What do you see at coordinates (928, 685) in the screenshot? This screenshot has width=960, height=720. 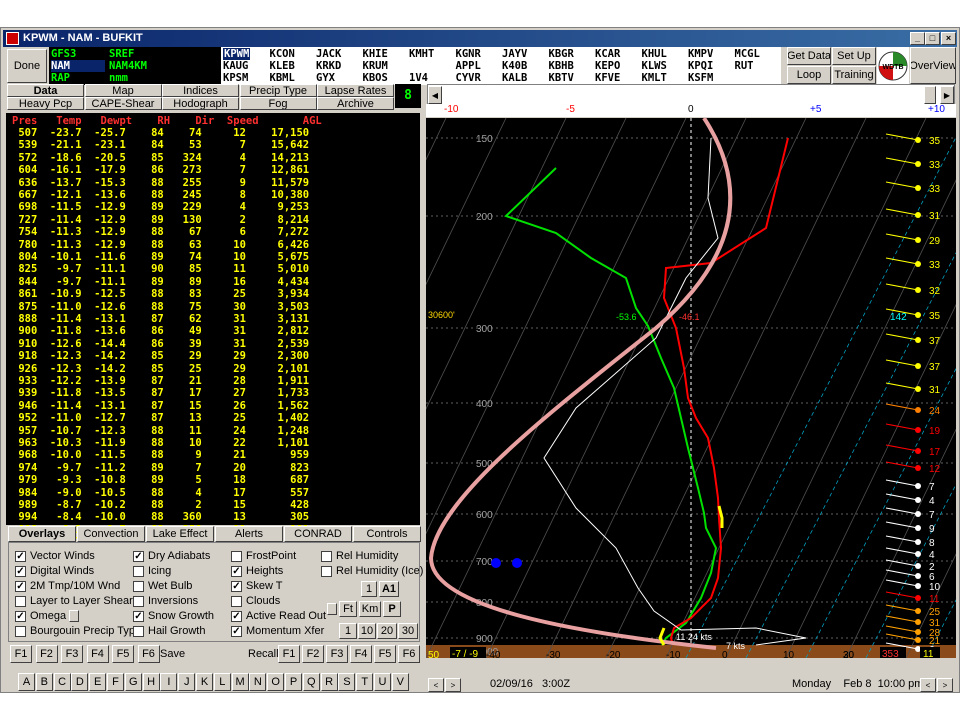 I see `prev-icon: <` at bounding box center [928, 685].